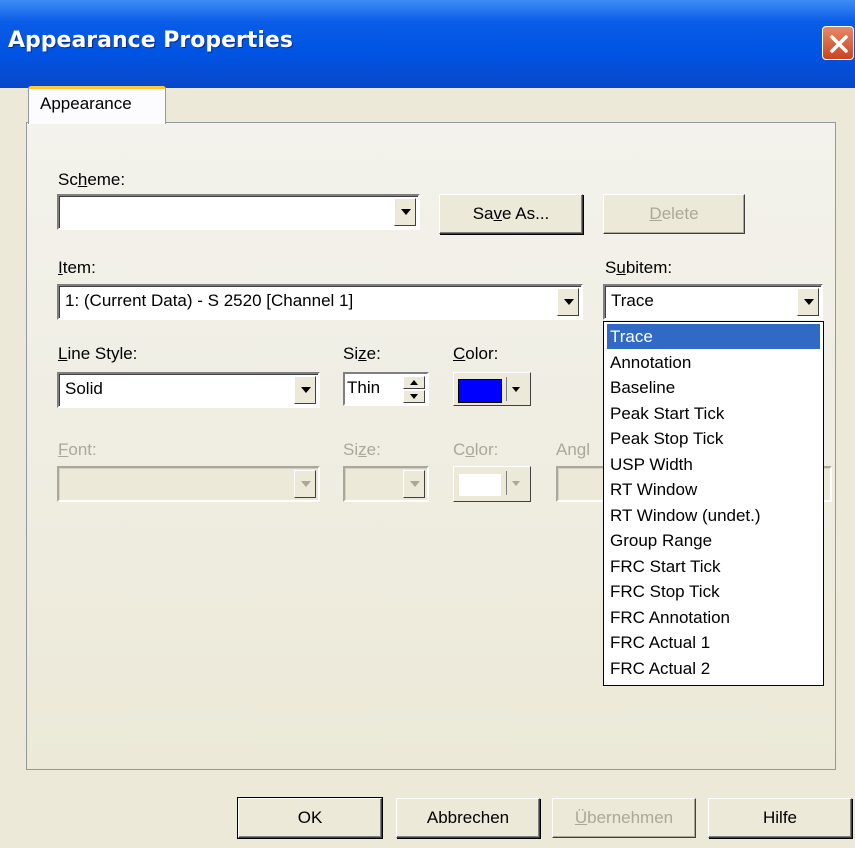 The width and height of the screenshot is (855, 848). Describe the element at coordinates (713, 336) in the screenshot. I see `list-item: Trace` at that location.